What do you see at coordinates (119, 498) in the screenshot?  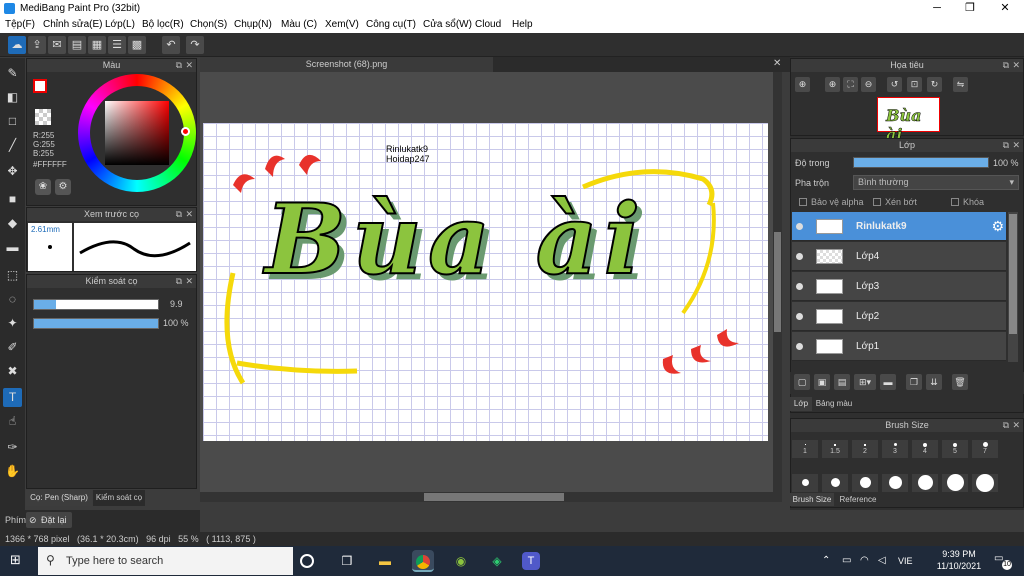 I see `tab-brush-control: Kiểm soát cọ` at bounding box center [119, 498].